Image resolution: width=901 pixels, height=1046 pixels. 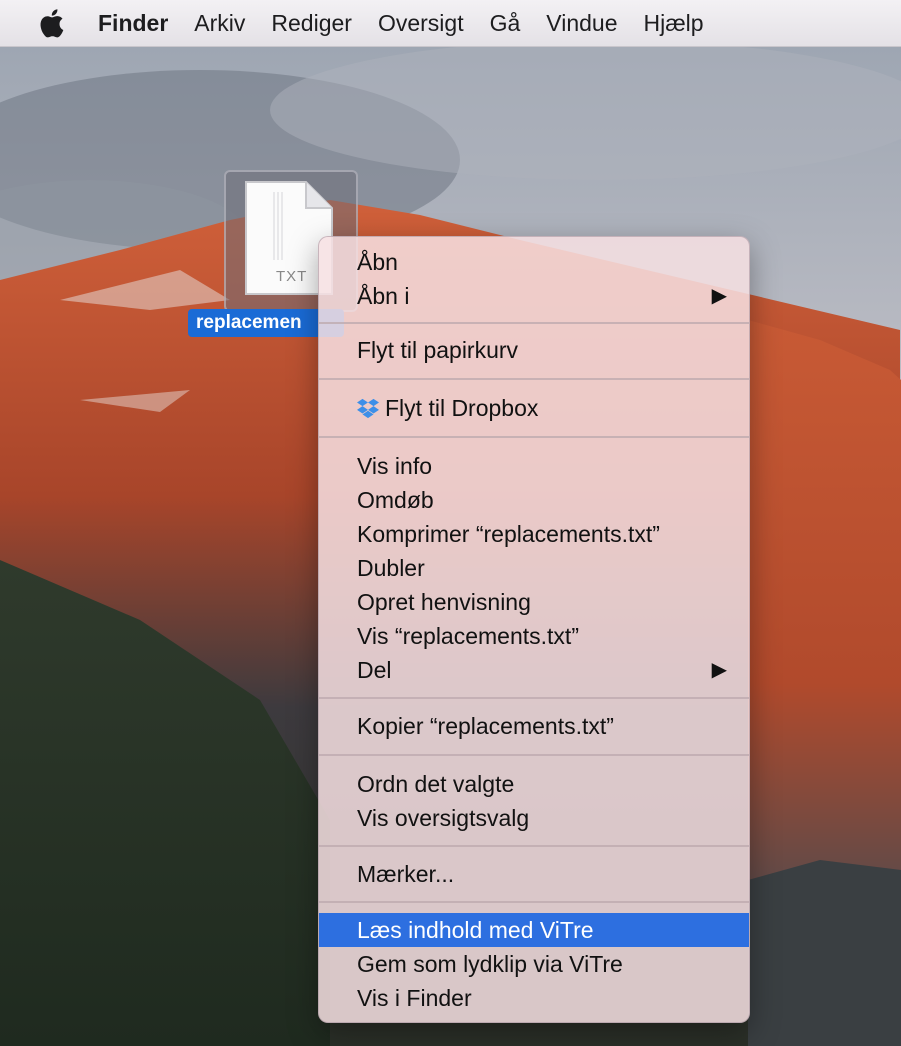 What do you see at coordinates (534, 262) in the screenshot?
I see `menu-item-open: Åbn` at bounding box center [534, 262].